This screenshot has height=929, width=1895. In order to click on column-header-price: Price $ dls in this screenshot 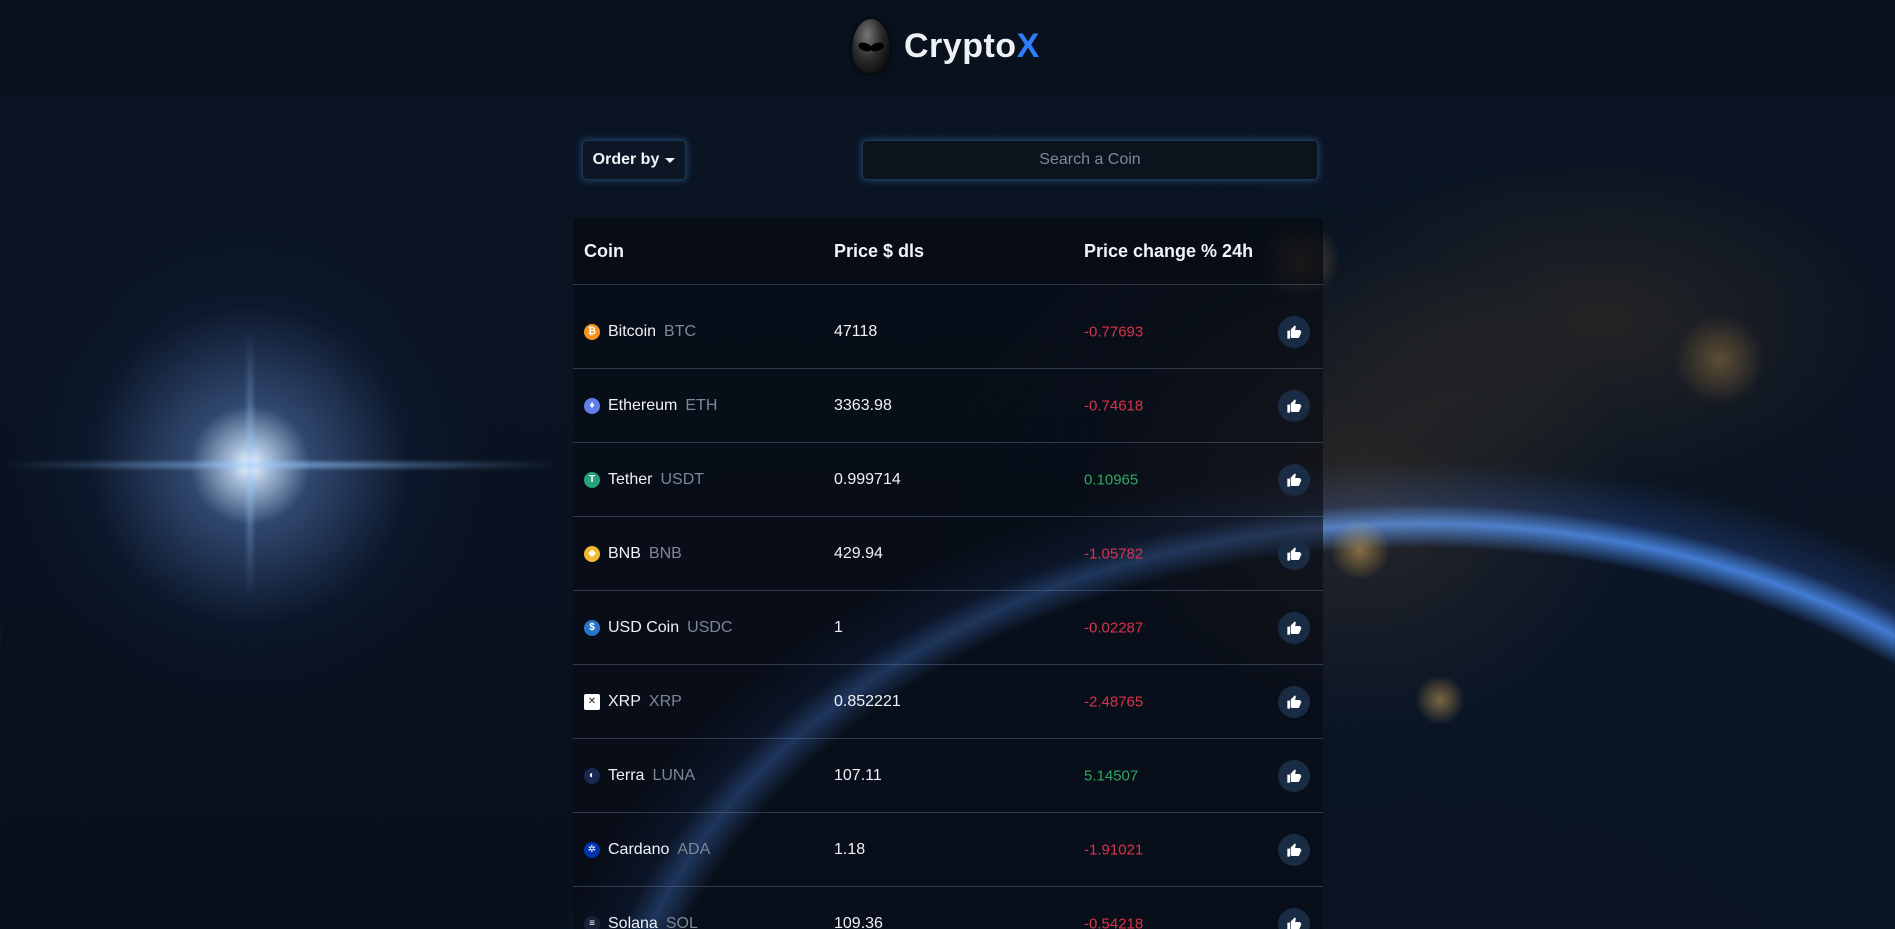, I will do `click(879, 250)`.